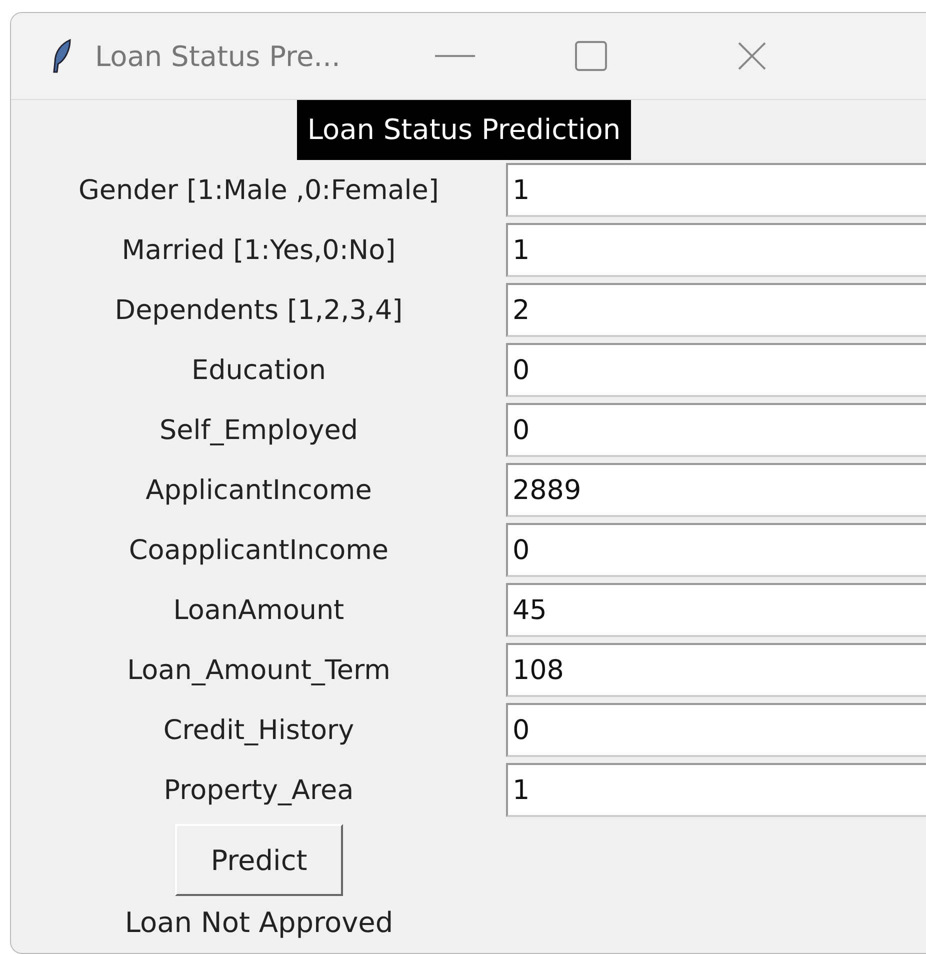 This screenshot has height=954, width=926. Describe the element at coordinates (591, 56) in the screenshot. I see `maximize-icon` at that location.